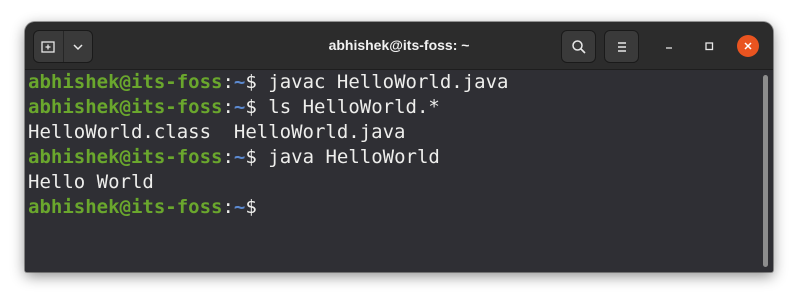 The width and height of the screenshot is (798, 301). I want to click on search-icon, so click(578, 46).